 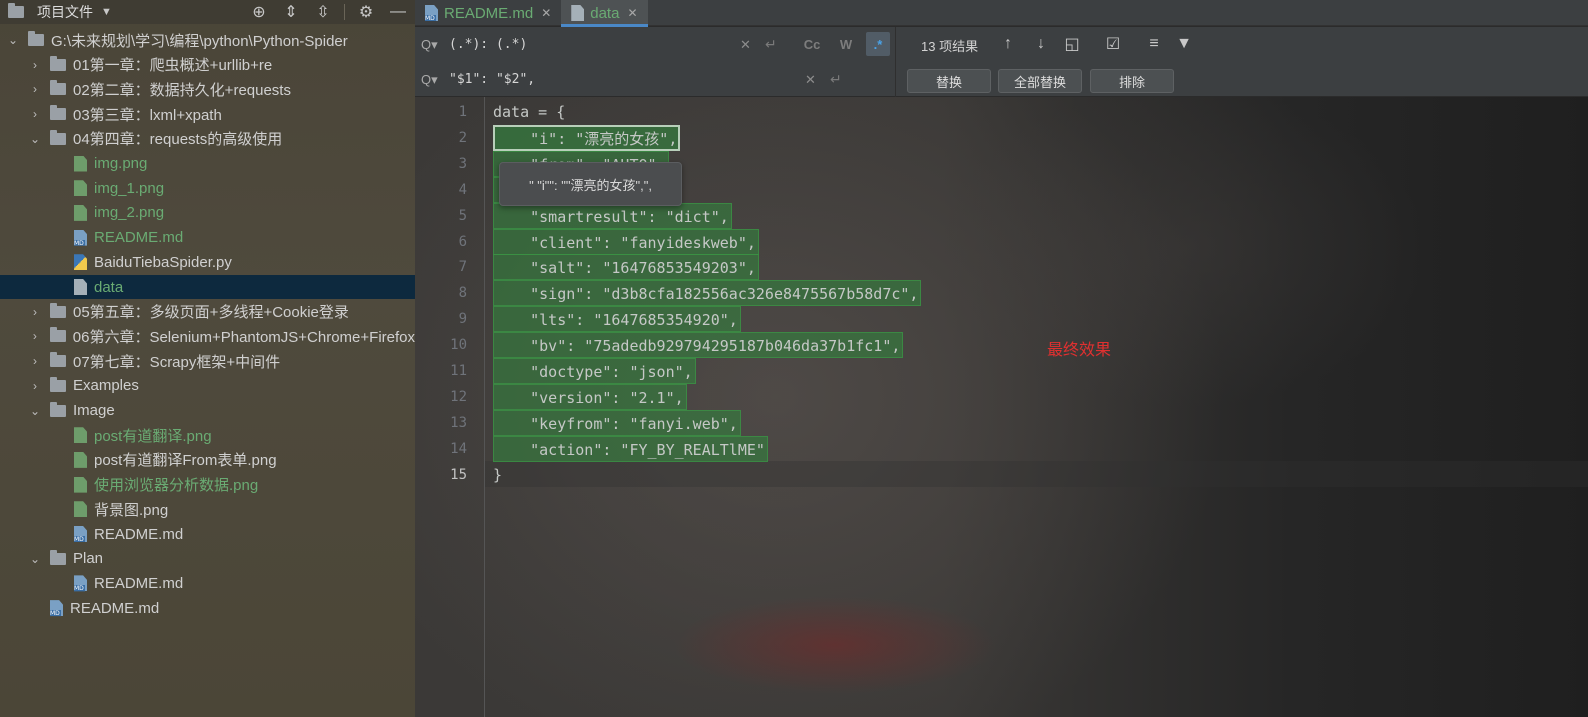 What do you see at coordinates (207, 361) in the screenshot?
I see `tree-folder: › 07第七章：Scrapy框架+中间件` at bounding box center [207, 361].